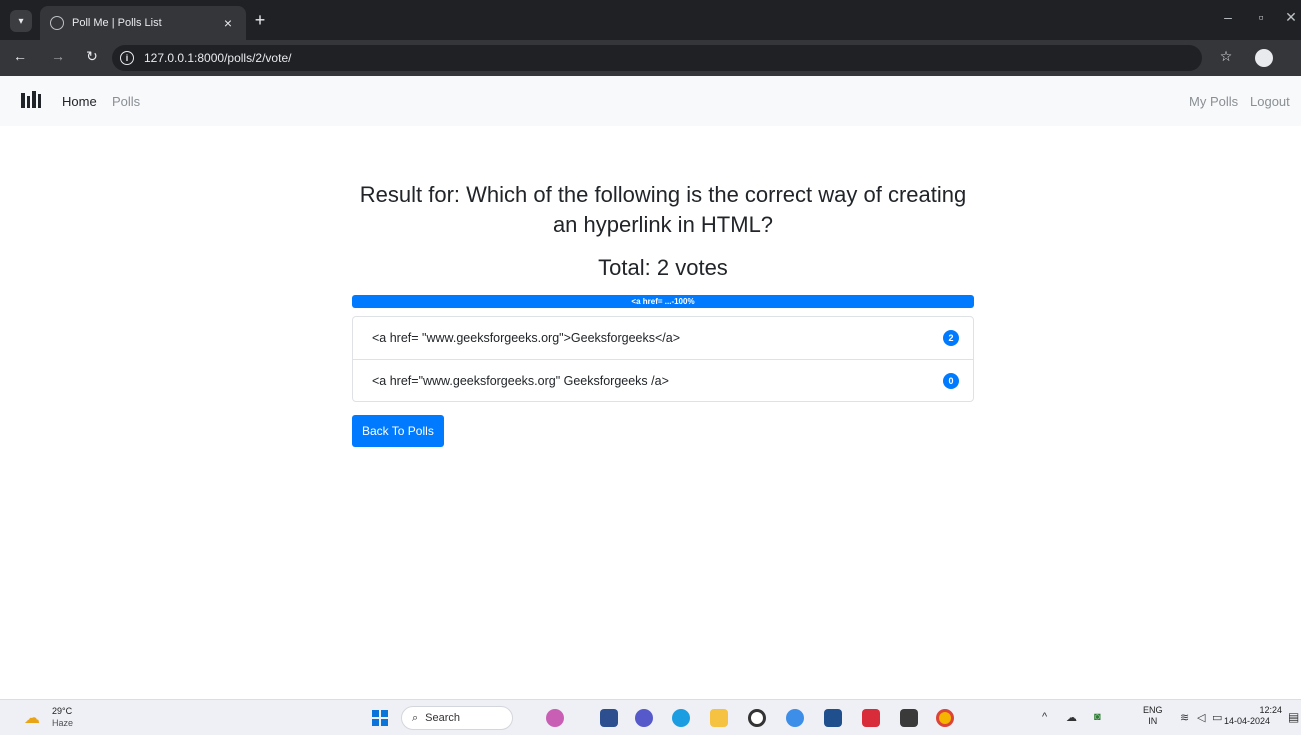 The image size is (1301, 735). What do you see at coordinates (1261, 17) in the screenshot?
I see `restore-icon: ▫` at bounding box center [1261, 17].